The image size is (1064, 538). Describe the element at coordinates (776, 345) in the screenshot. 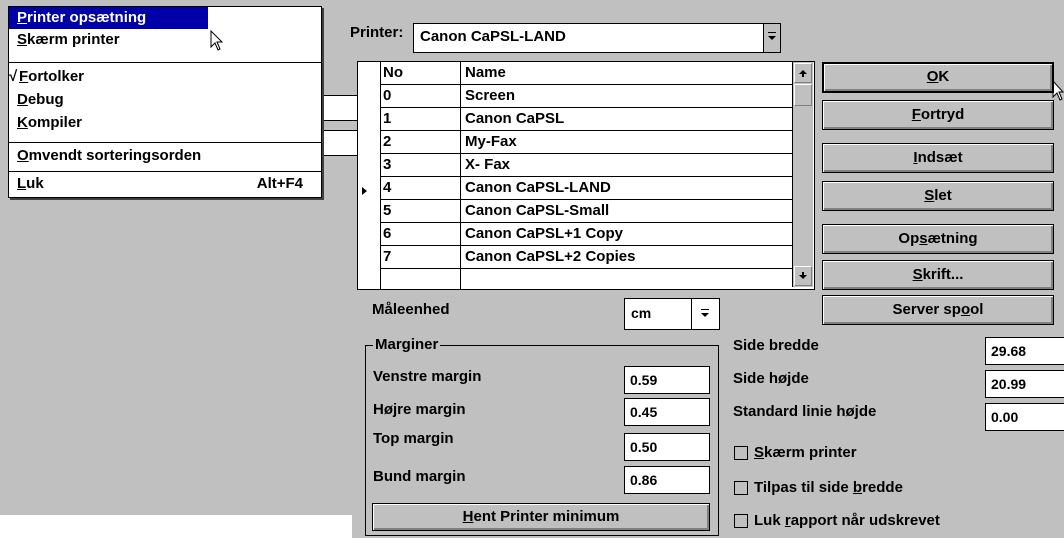

I see `page-width-label: Side bredde` at that location.